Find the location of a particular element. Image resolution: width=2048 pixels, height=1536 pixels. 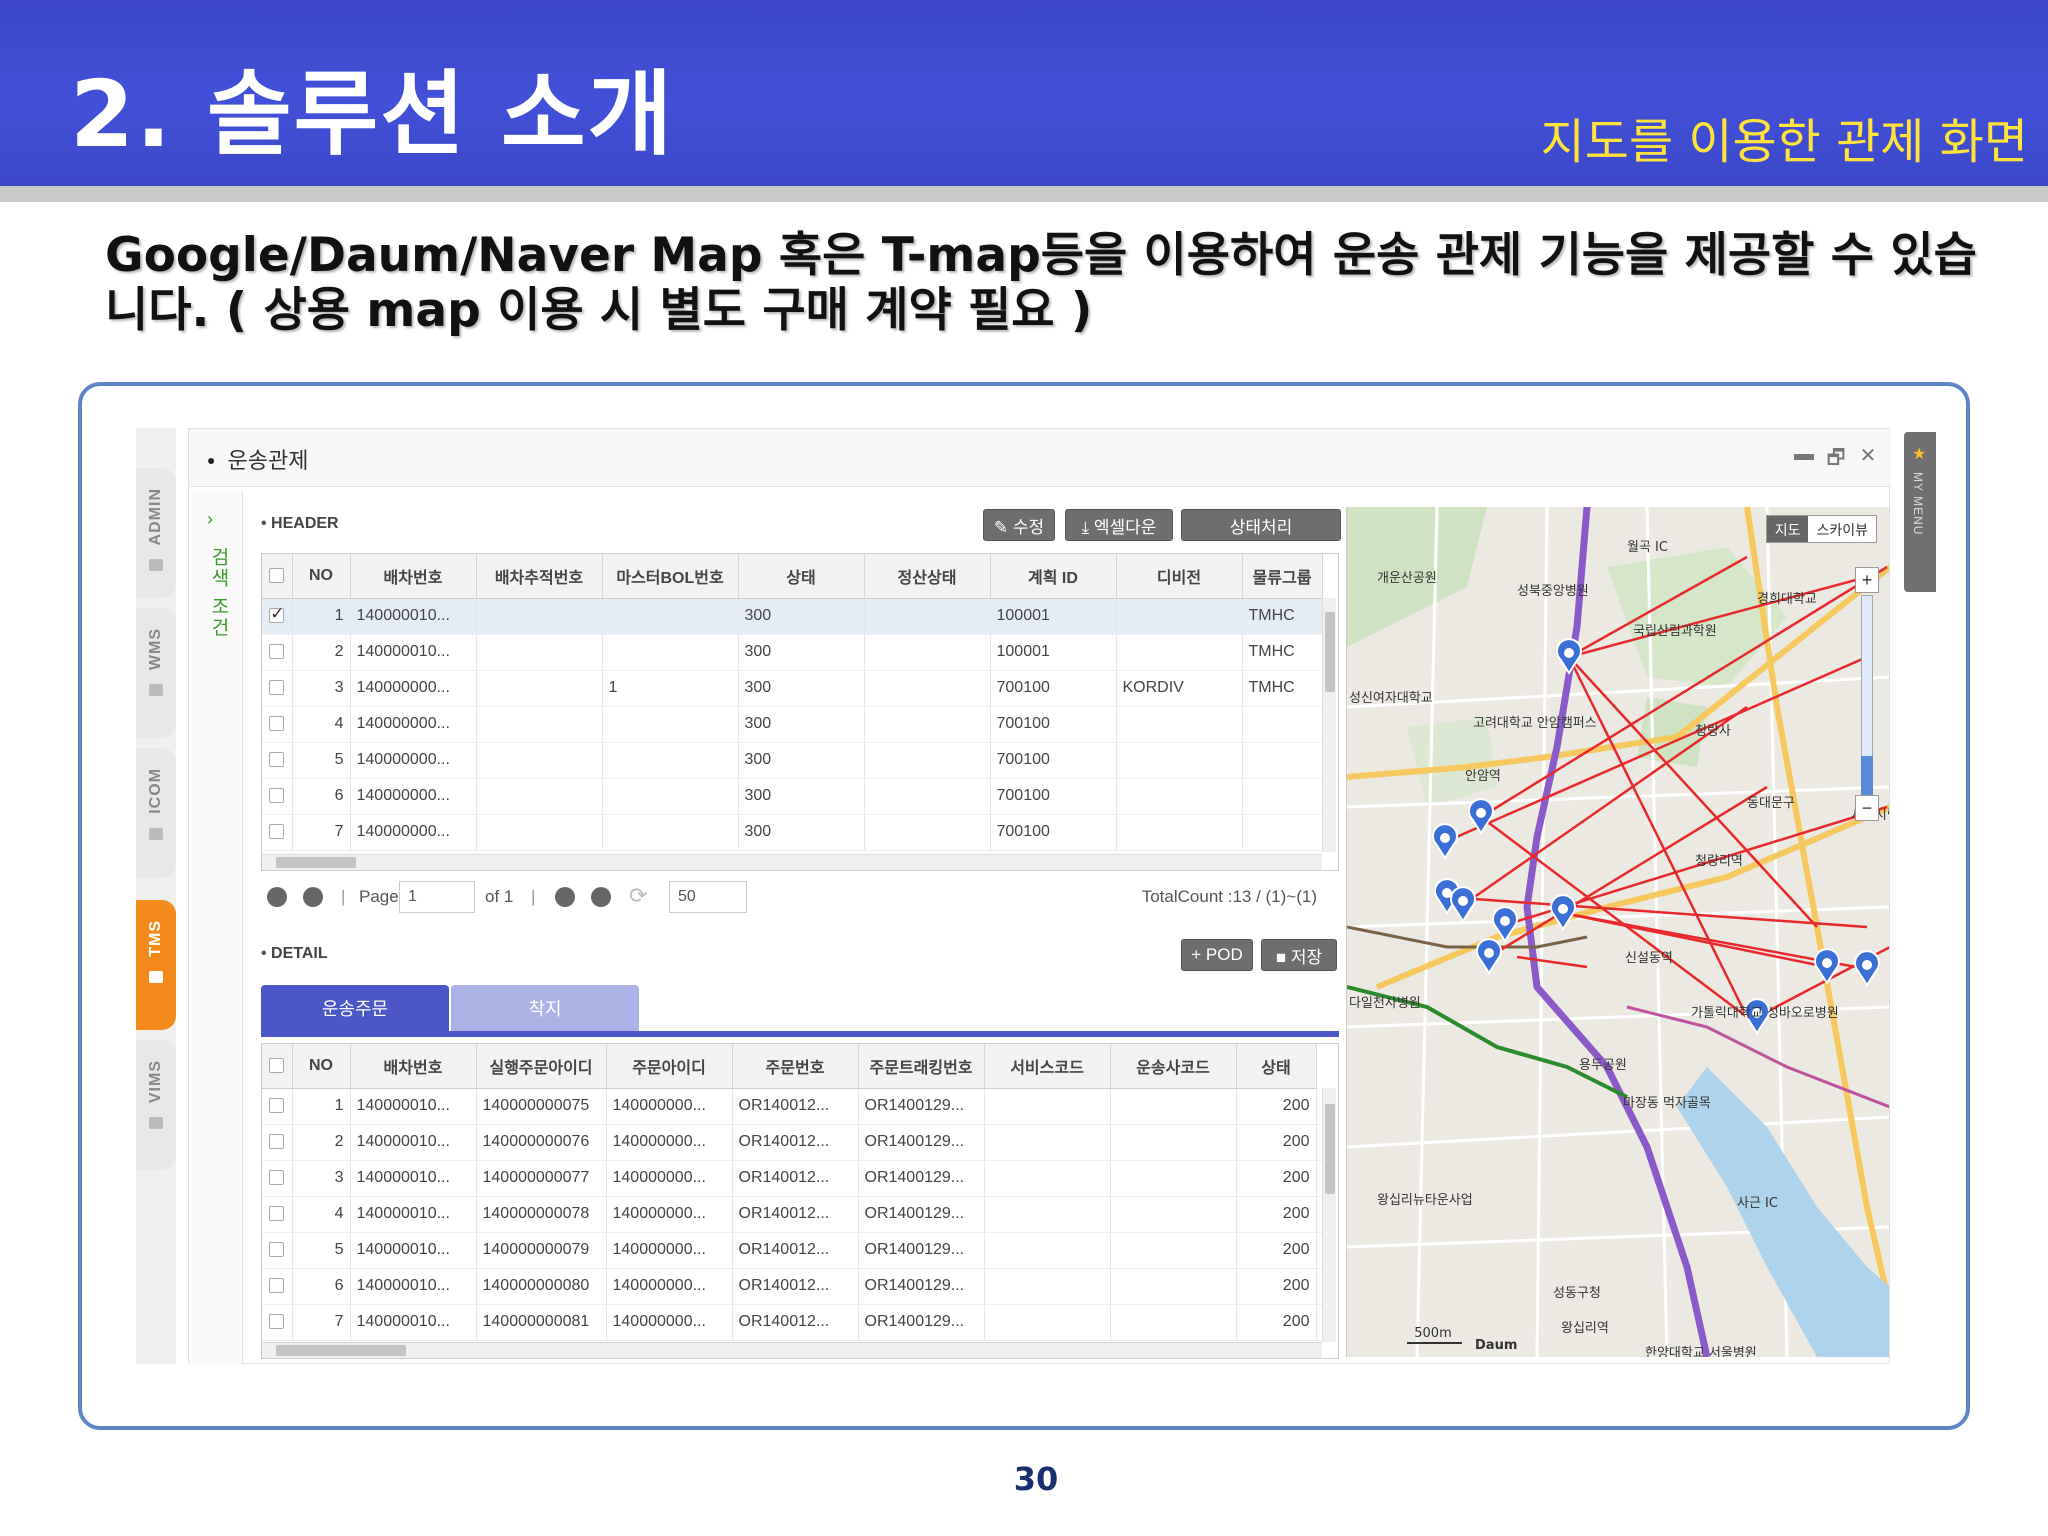

minimize-icon: ▬ is located at coordinates (1804, 454).